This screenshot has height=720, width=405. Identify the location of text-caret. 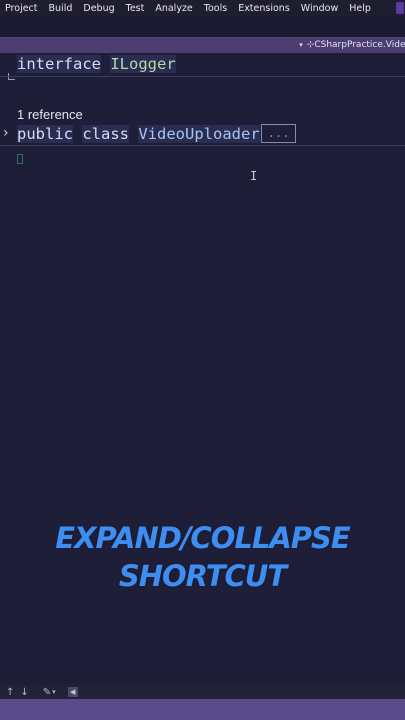
(20, 159).